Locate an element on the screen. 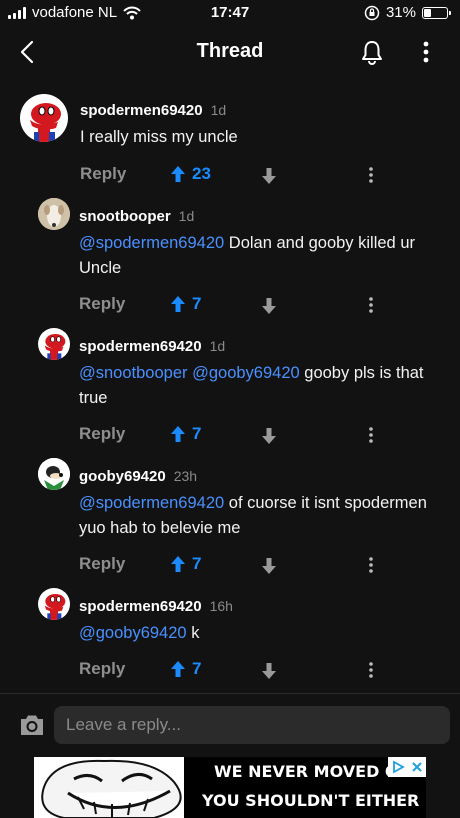 The height and width of the screenshot is (818, 460). thread-header: Thread is located at coordinates (230, 52).